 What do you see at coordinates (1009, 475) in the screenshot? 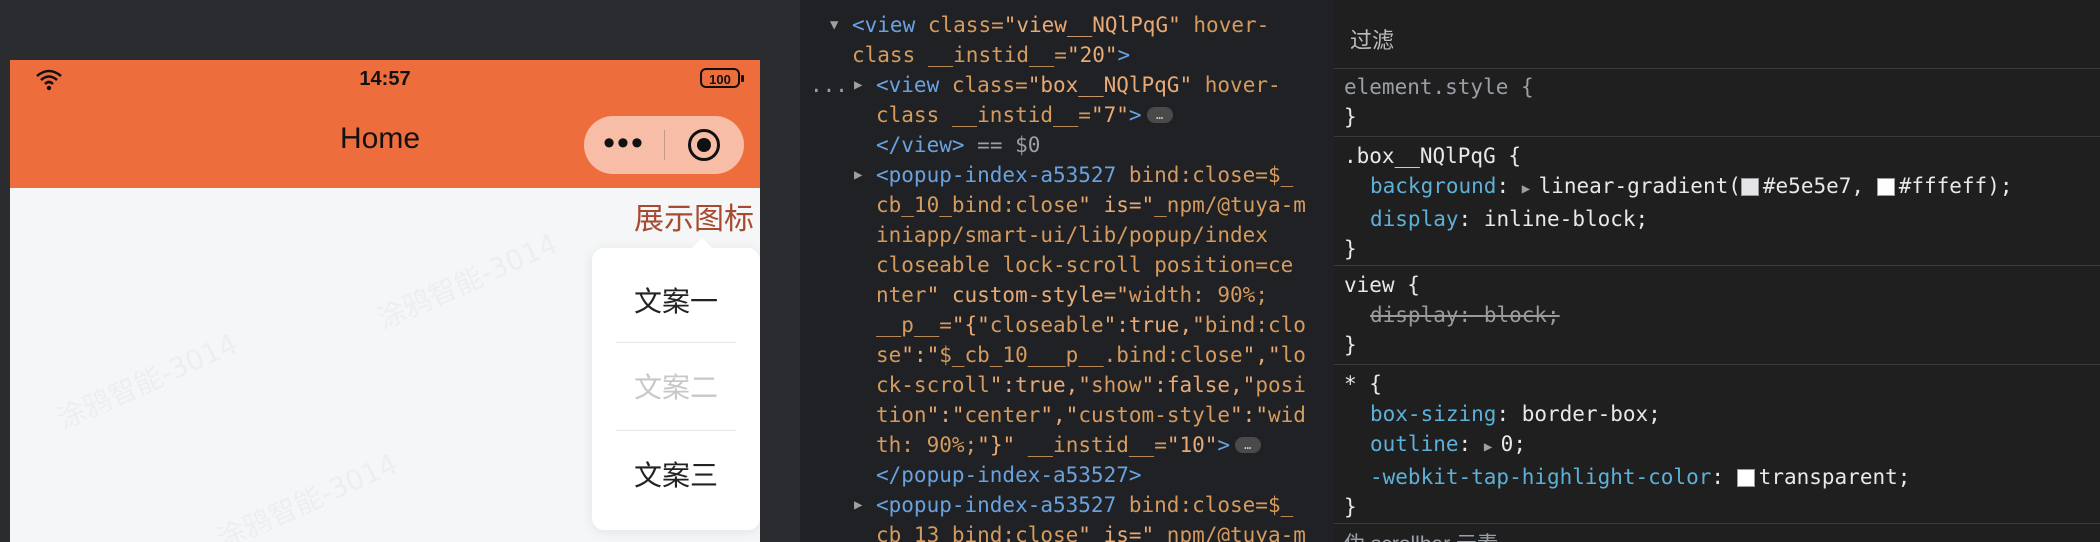
I see `dom-node-text: </popup-index-a53527>` at bounding box center [1009, 475].